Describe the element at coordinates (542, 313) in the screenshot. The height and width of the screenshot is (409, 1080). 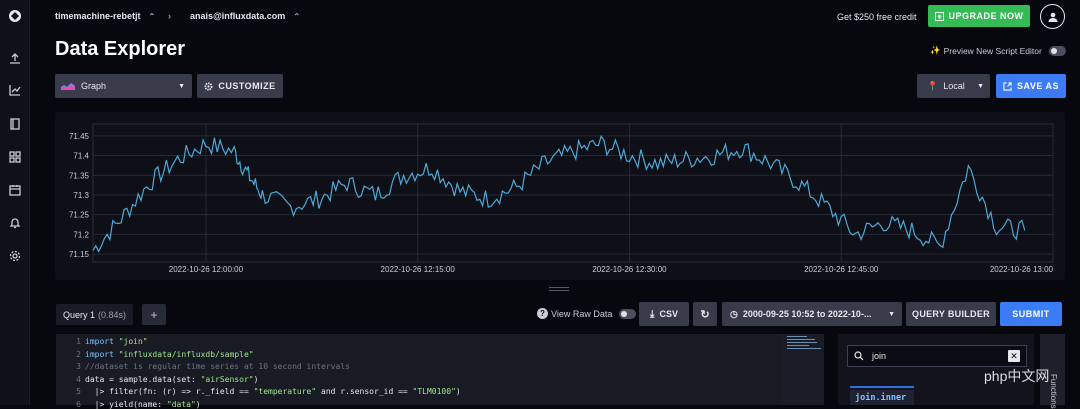
I see `help-icon: ?` at that location.